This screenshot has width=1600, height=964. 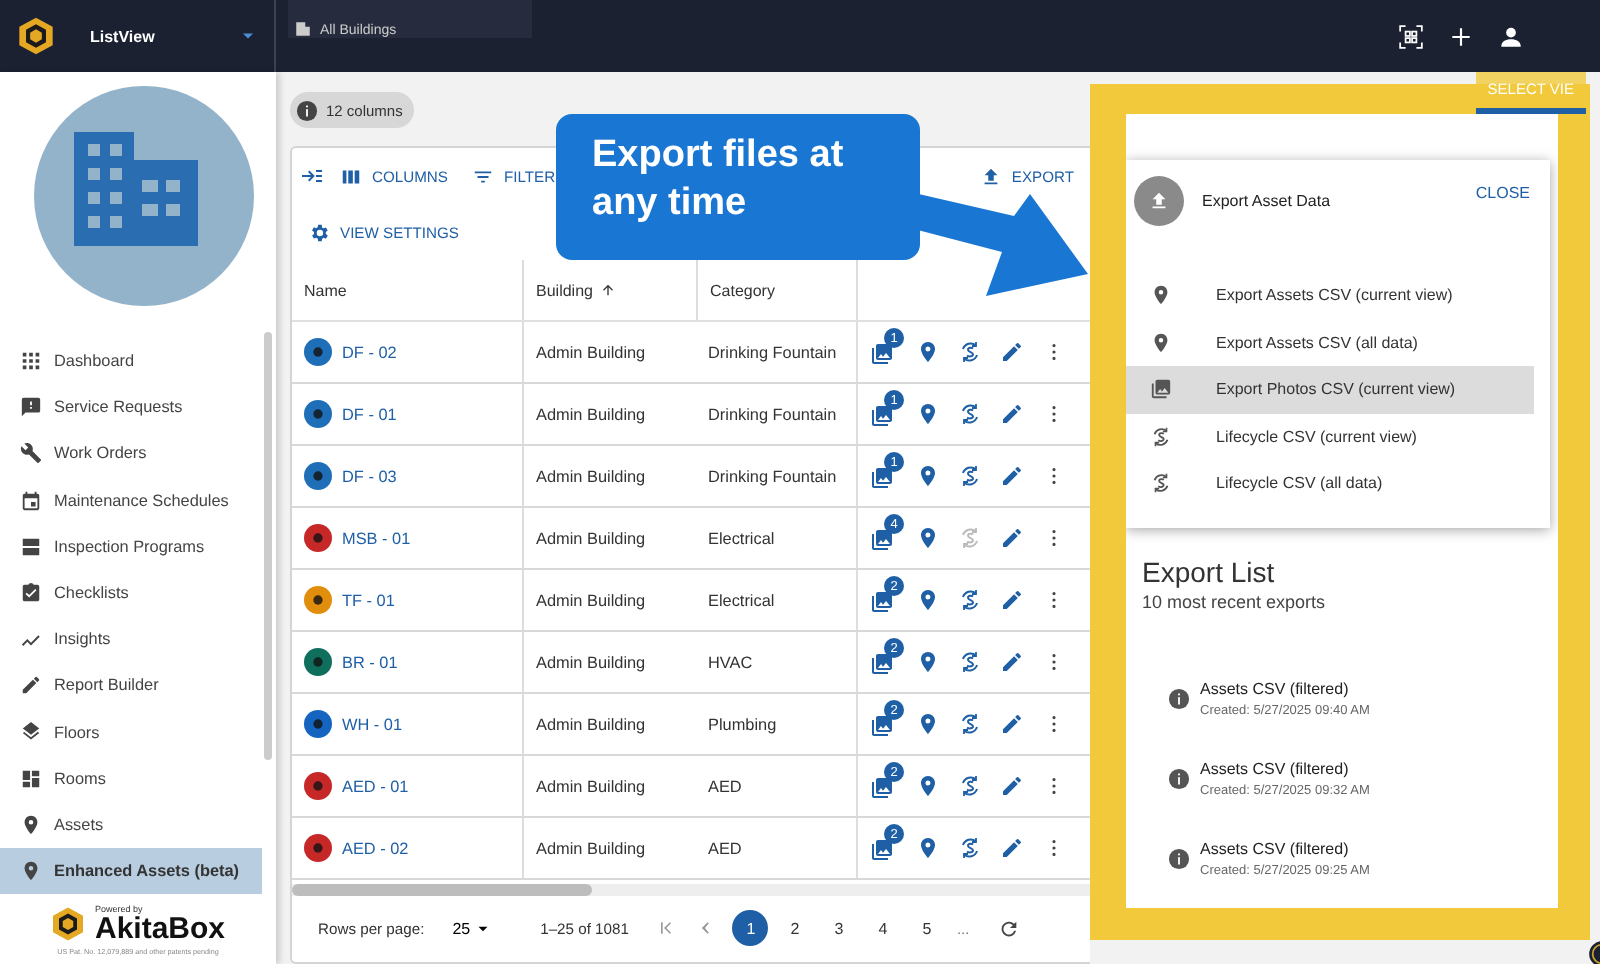 What do you see at coordinates (131, 593) in the screenshot?
I see `nav-item: Checklists` at bounding box center [131, 593].